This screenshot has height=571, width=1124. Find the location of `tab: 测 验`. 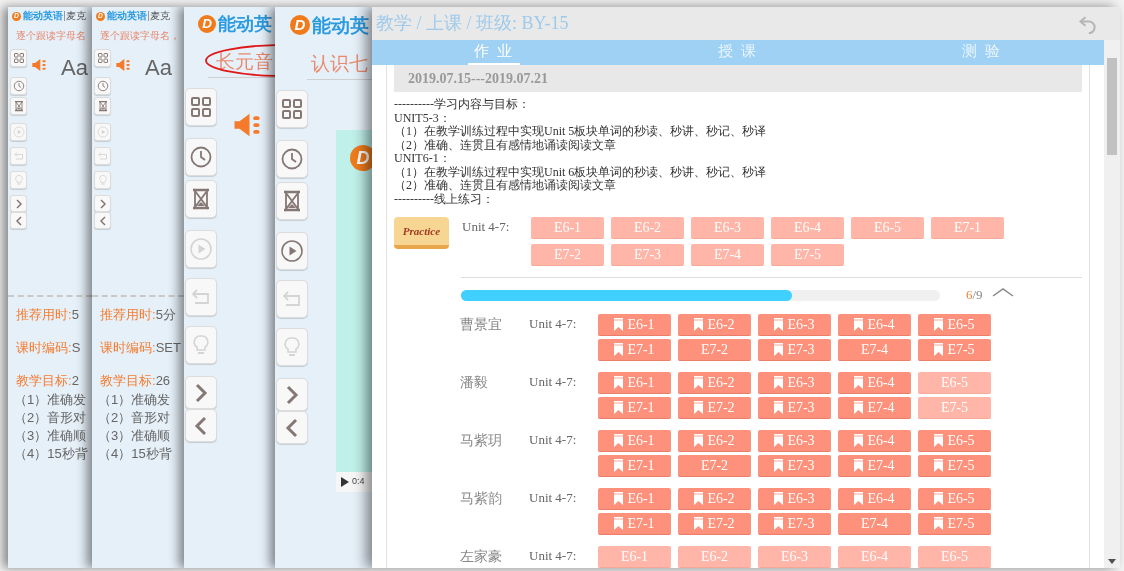

tab: 测 验 is located at coordinates (982, 52).